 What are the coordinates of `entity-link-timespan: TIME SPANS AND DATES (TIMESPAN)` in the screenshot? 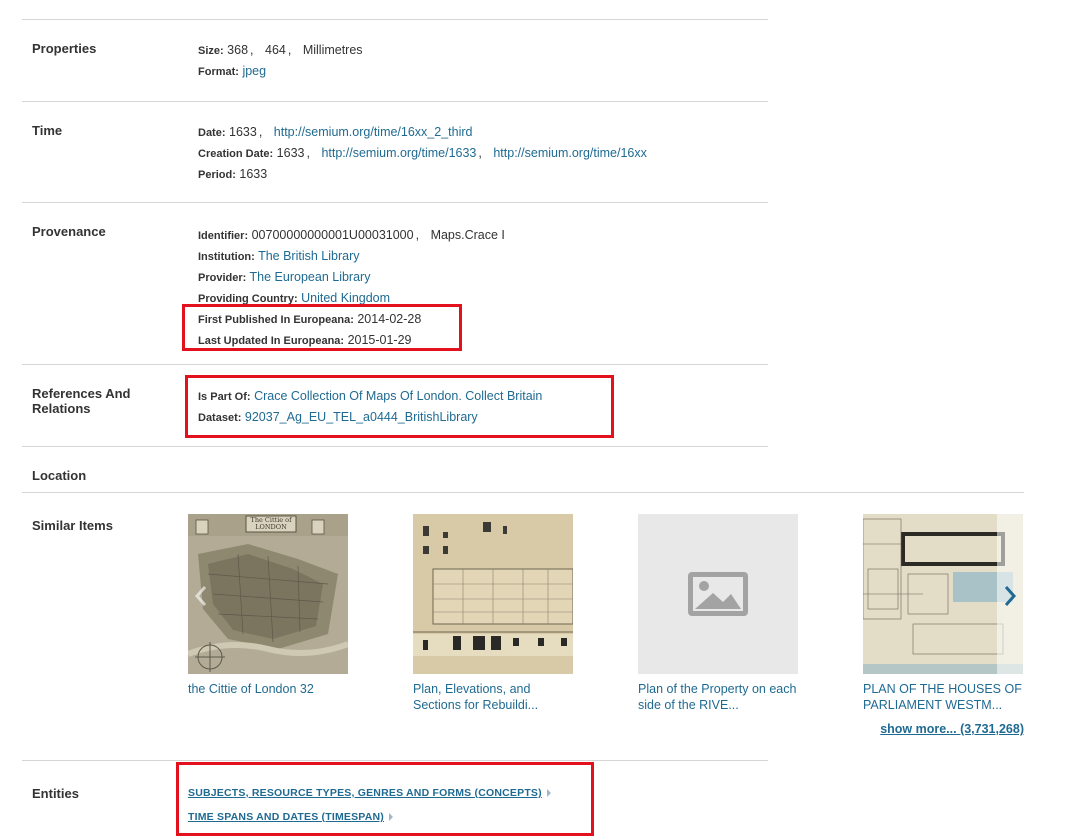 It's located at (290, 817).